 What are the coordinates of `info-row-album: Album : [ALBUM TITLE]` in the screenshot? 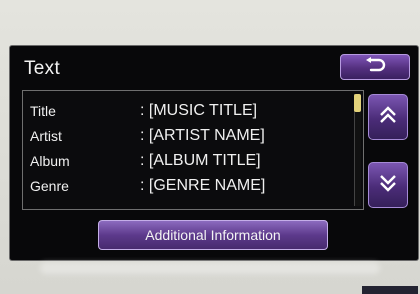 It's located at (190, 161).